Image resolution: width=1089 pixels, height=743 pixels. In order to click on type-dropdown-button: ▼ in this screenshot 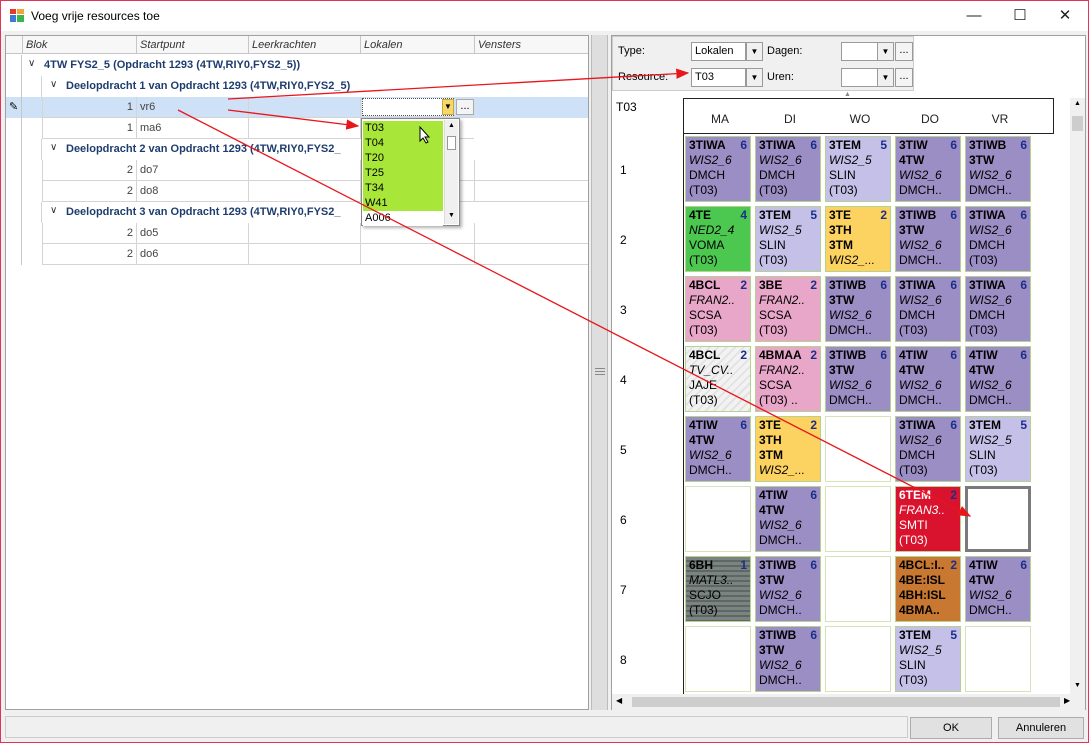, I will do `click(754, 51)`.